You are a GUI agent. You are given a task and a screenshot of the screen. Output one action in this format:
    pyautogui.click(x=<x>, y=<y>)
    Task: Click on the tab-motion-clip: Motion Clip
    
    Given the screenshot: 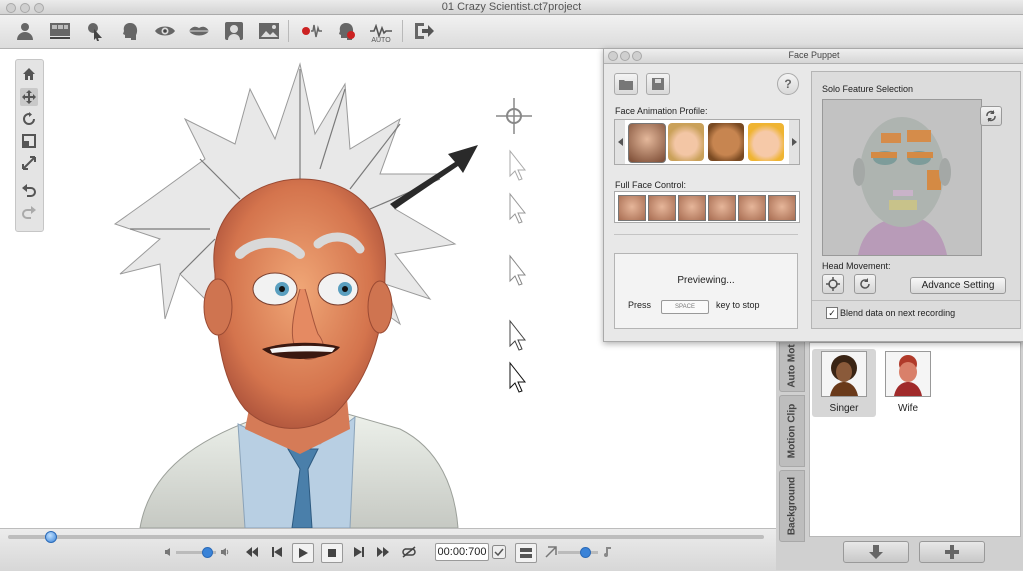 What is the action you would take?
    pyautogui.click(x=792, y=431)
    